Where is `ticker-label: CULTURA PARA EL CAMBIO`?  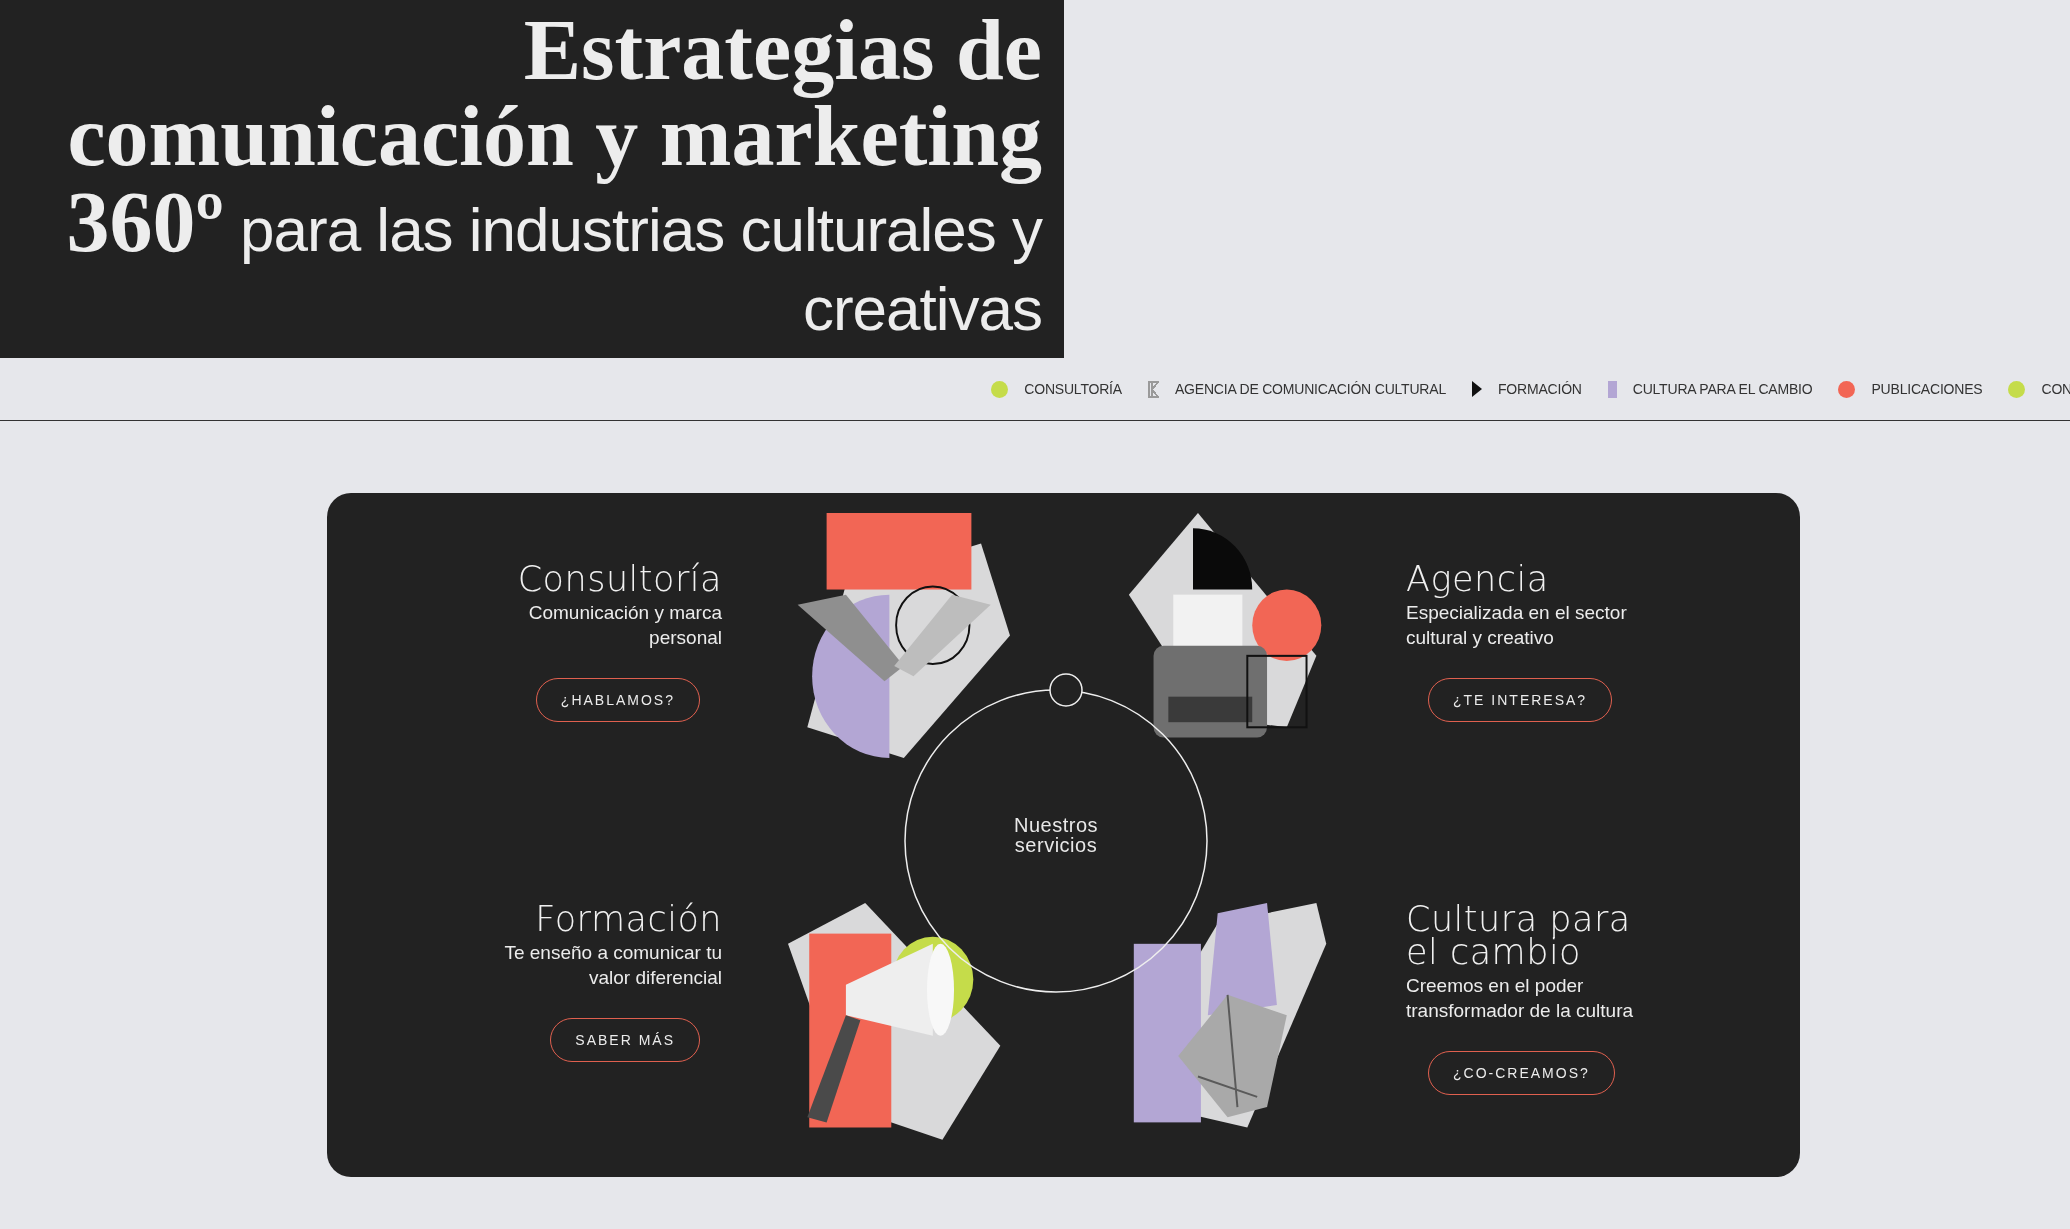
ticker-label: CULTURA PARA EL CAMBIO is located at coordinates (1722, 389).